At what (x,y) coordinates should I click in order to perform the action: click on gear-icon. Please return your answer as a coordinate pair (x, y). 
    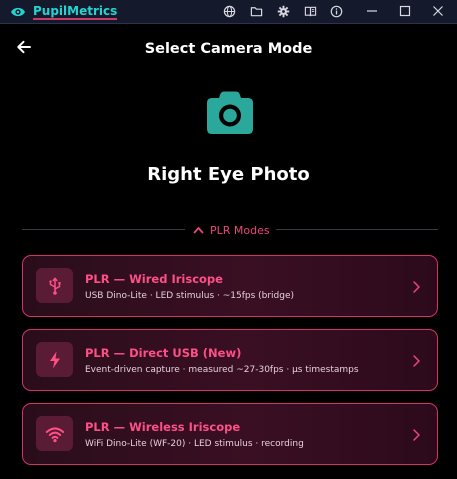
    Looking at the image, I should click on (283, 11).